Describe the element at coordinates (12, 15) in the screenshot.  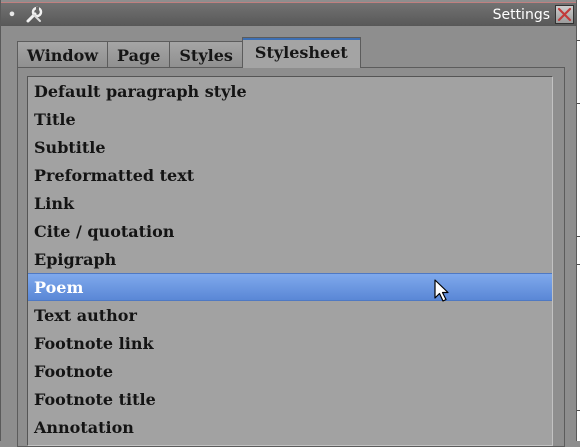
I see `window-menu-mark: •` at that location.